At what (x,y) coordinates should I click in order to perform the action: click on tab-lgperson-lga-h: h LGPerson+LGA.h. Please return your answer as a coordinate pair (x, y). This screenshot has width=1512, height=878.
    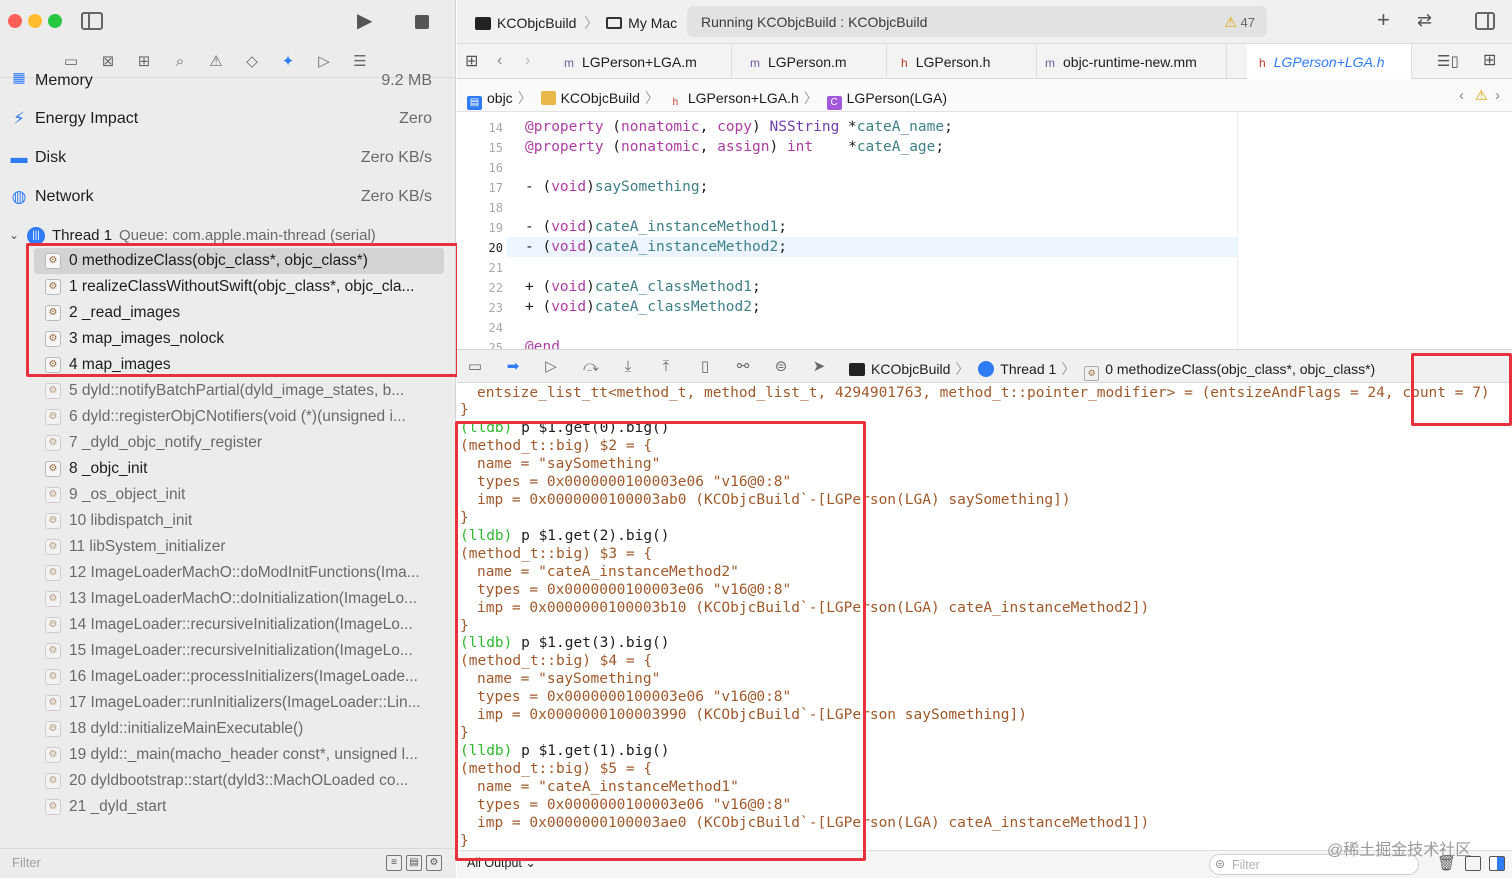
    Looking at the image, I should click on (1329, 61).